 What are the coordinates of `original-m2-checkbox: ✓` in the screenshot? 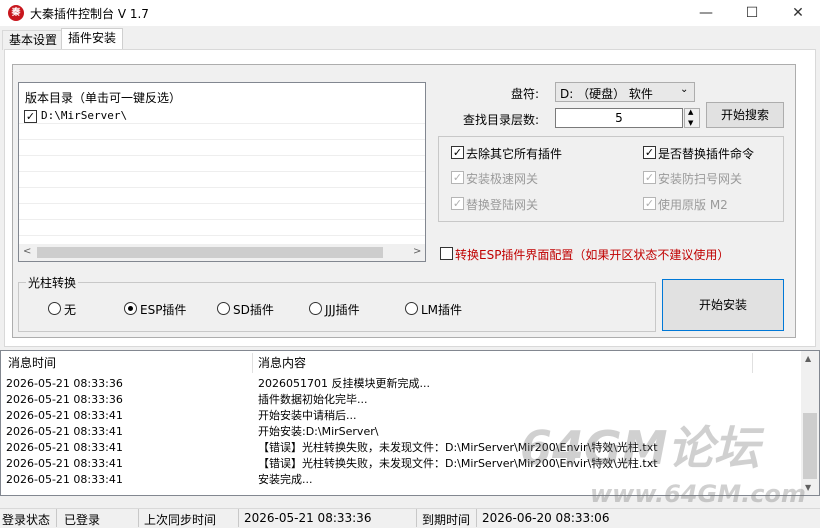 It's located at (649, 203).